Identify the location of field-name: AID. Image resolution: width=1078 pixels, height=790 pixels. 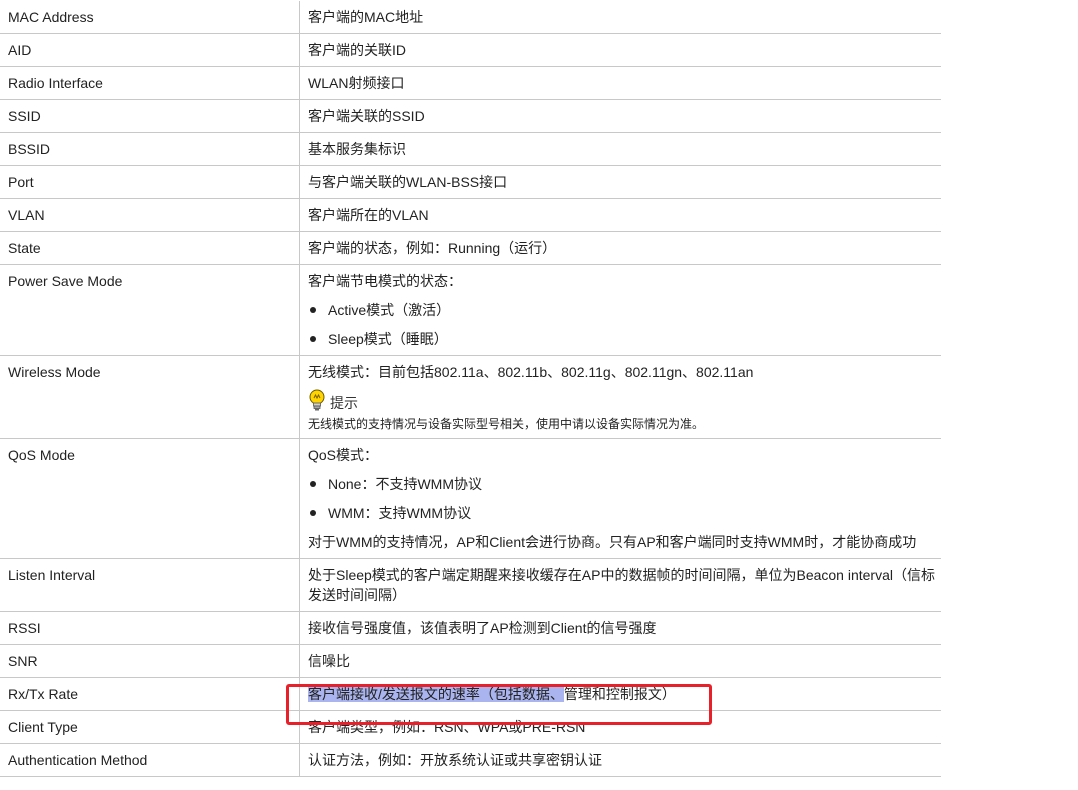
(150, 50).